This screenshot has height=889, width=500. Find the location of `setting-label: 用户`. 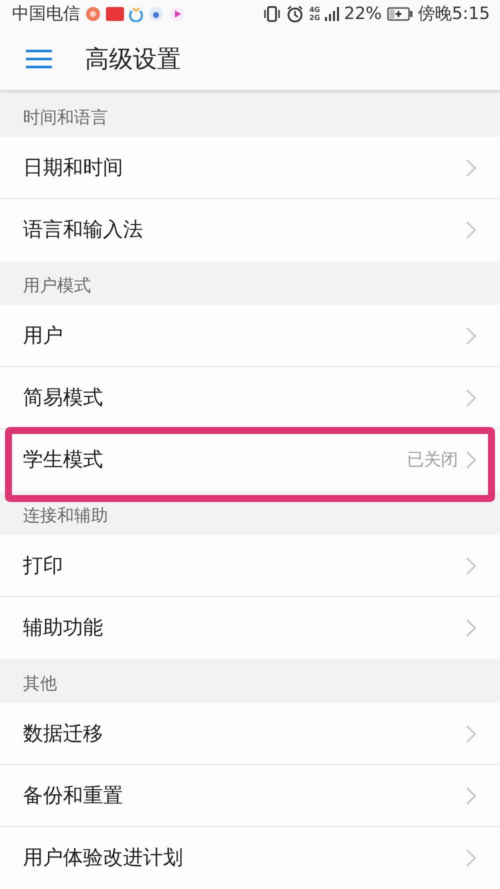

setting-label: 用户 is located at coordinates (43, 335).